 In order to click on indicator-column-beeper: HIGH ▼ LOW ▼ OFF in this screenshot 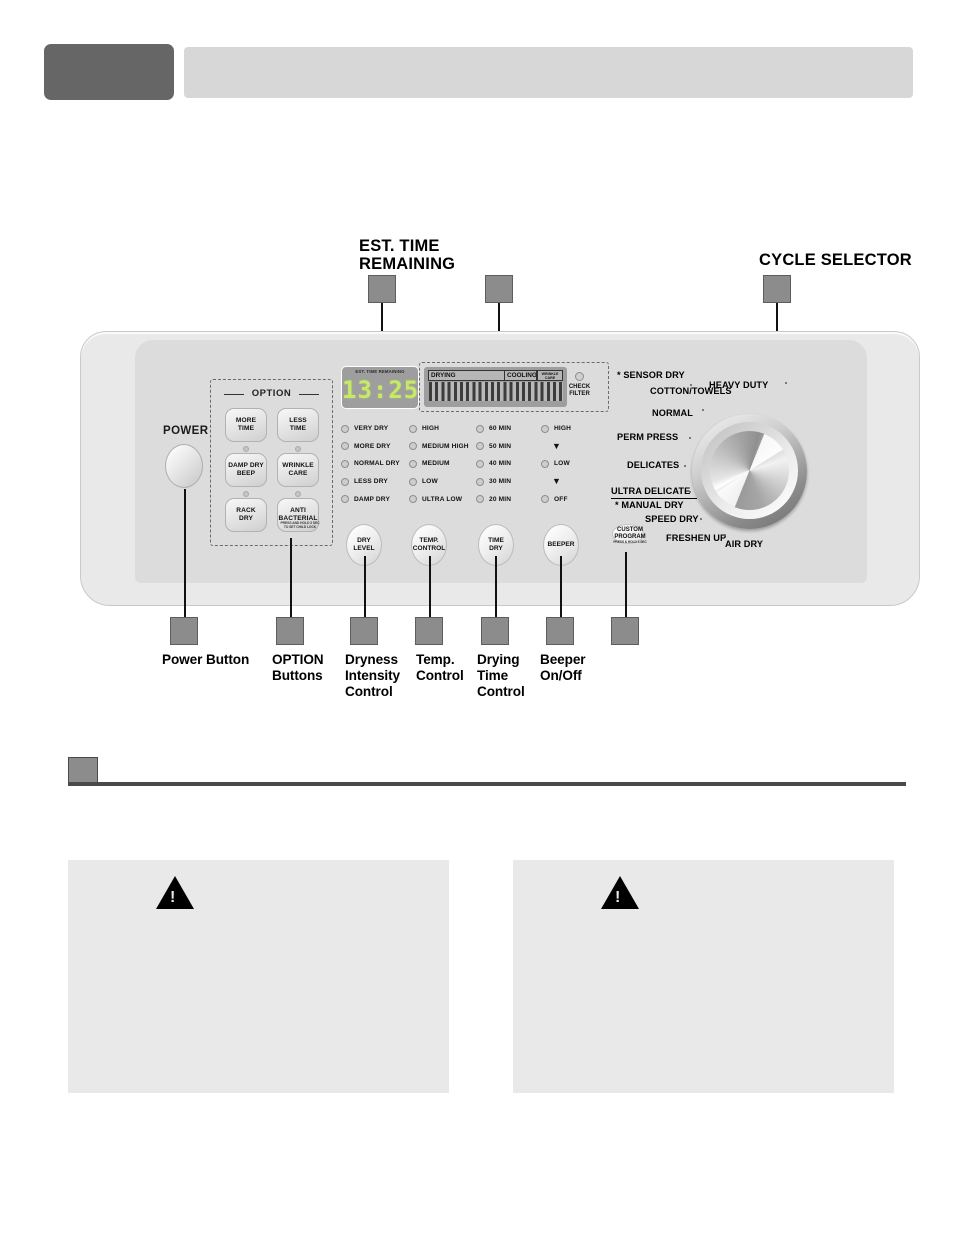, I will do `click(575, 464)`.